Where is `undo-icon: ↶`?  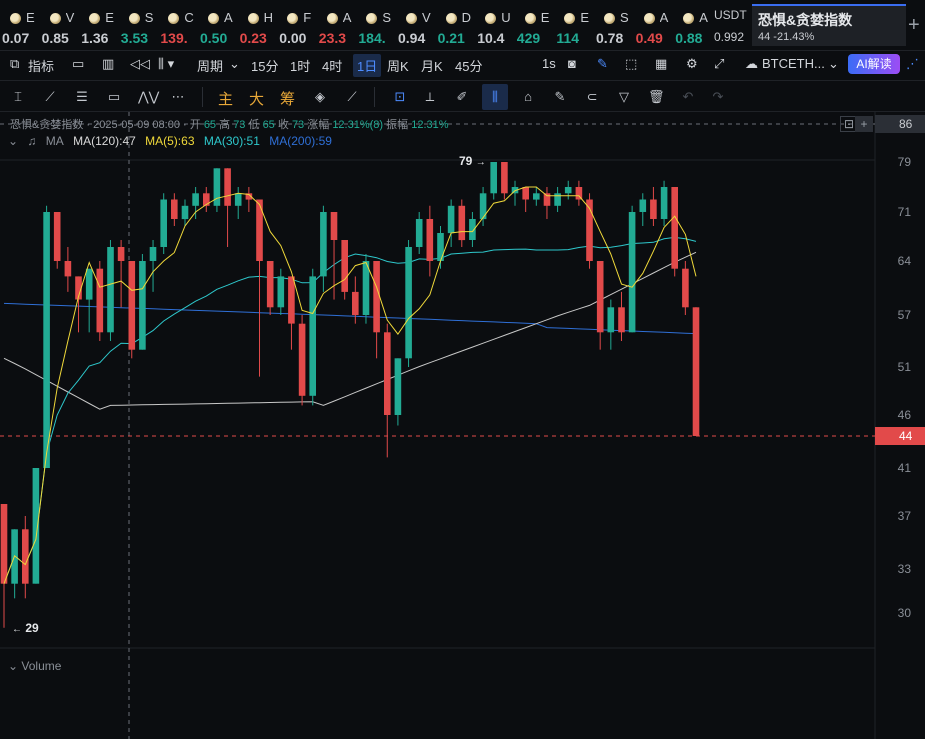 undo-icon: ↶ is located at coordinates (688, 97).